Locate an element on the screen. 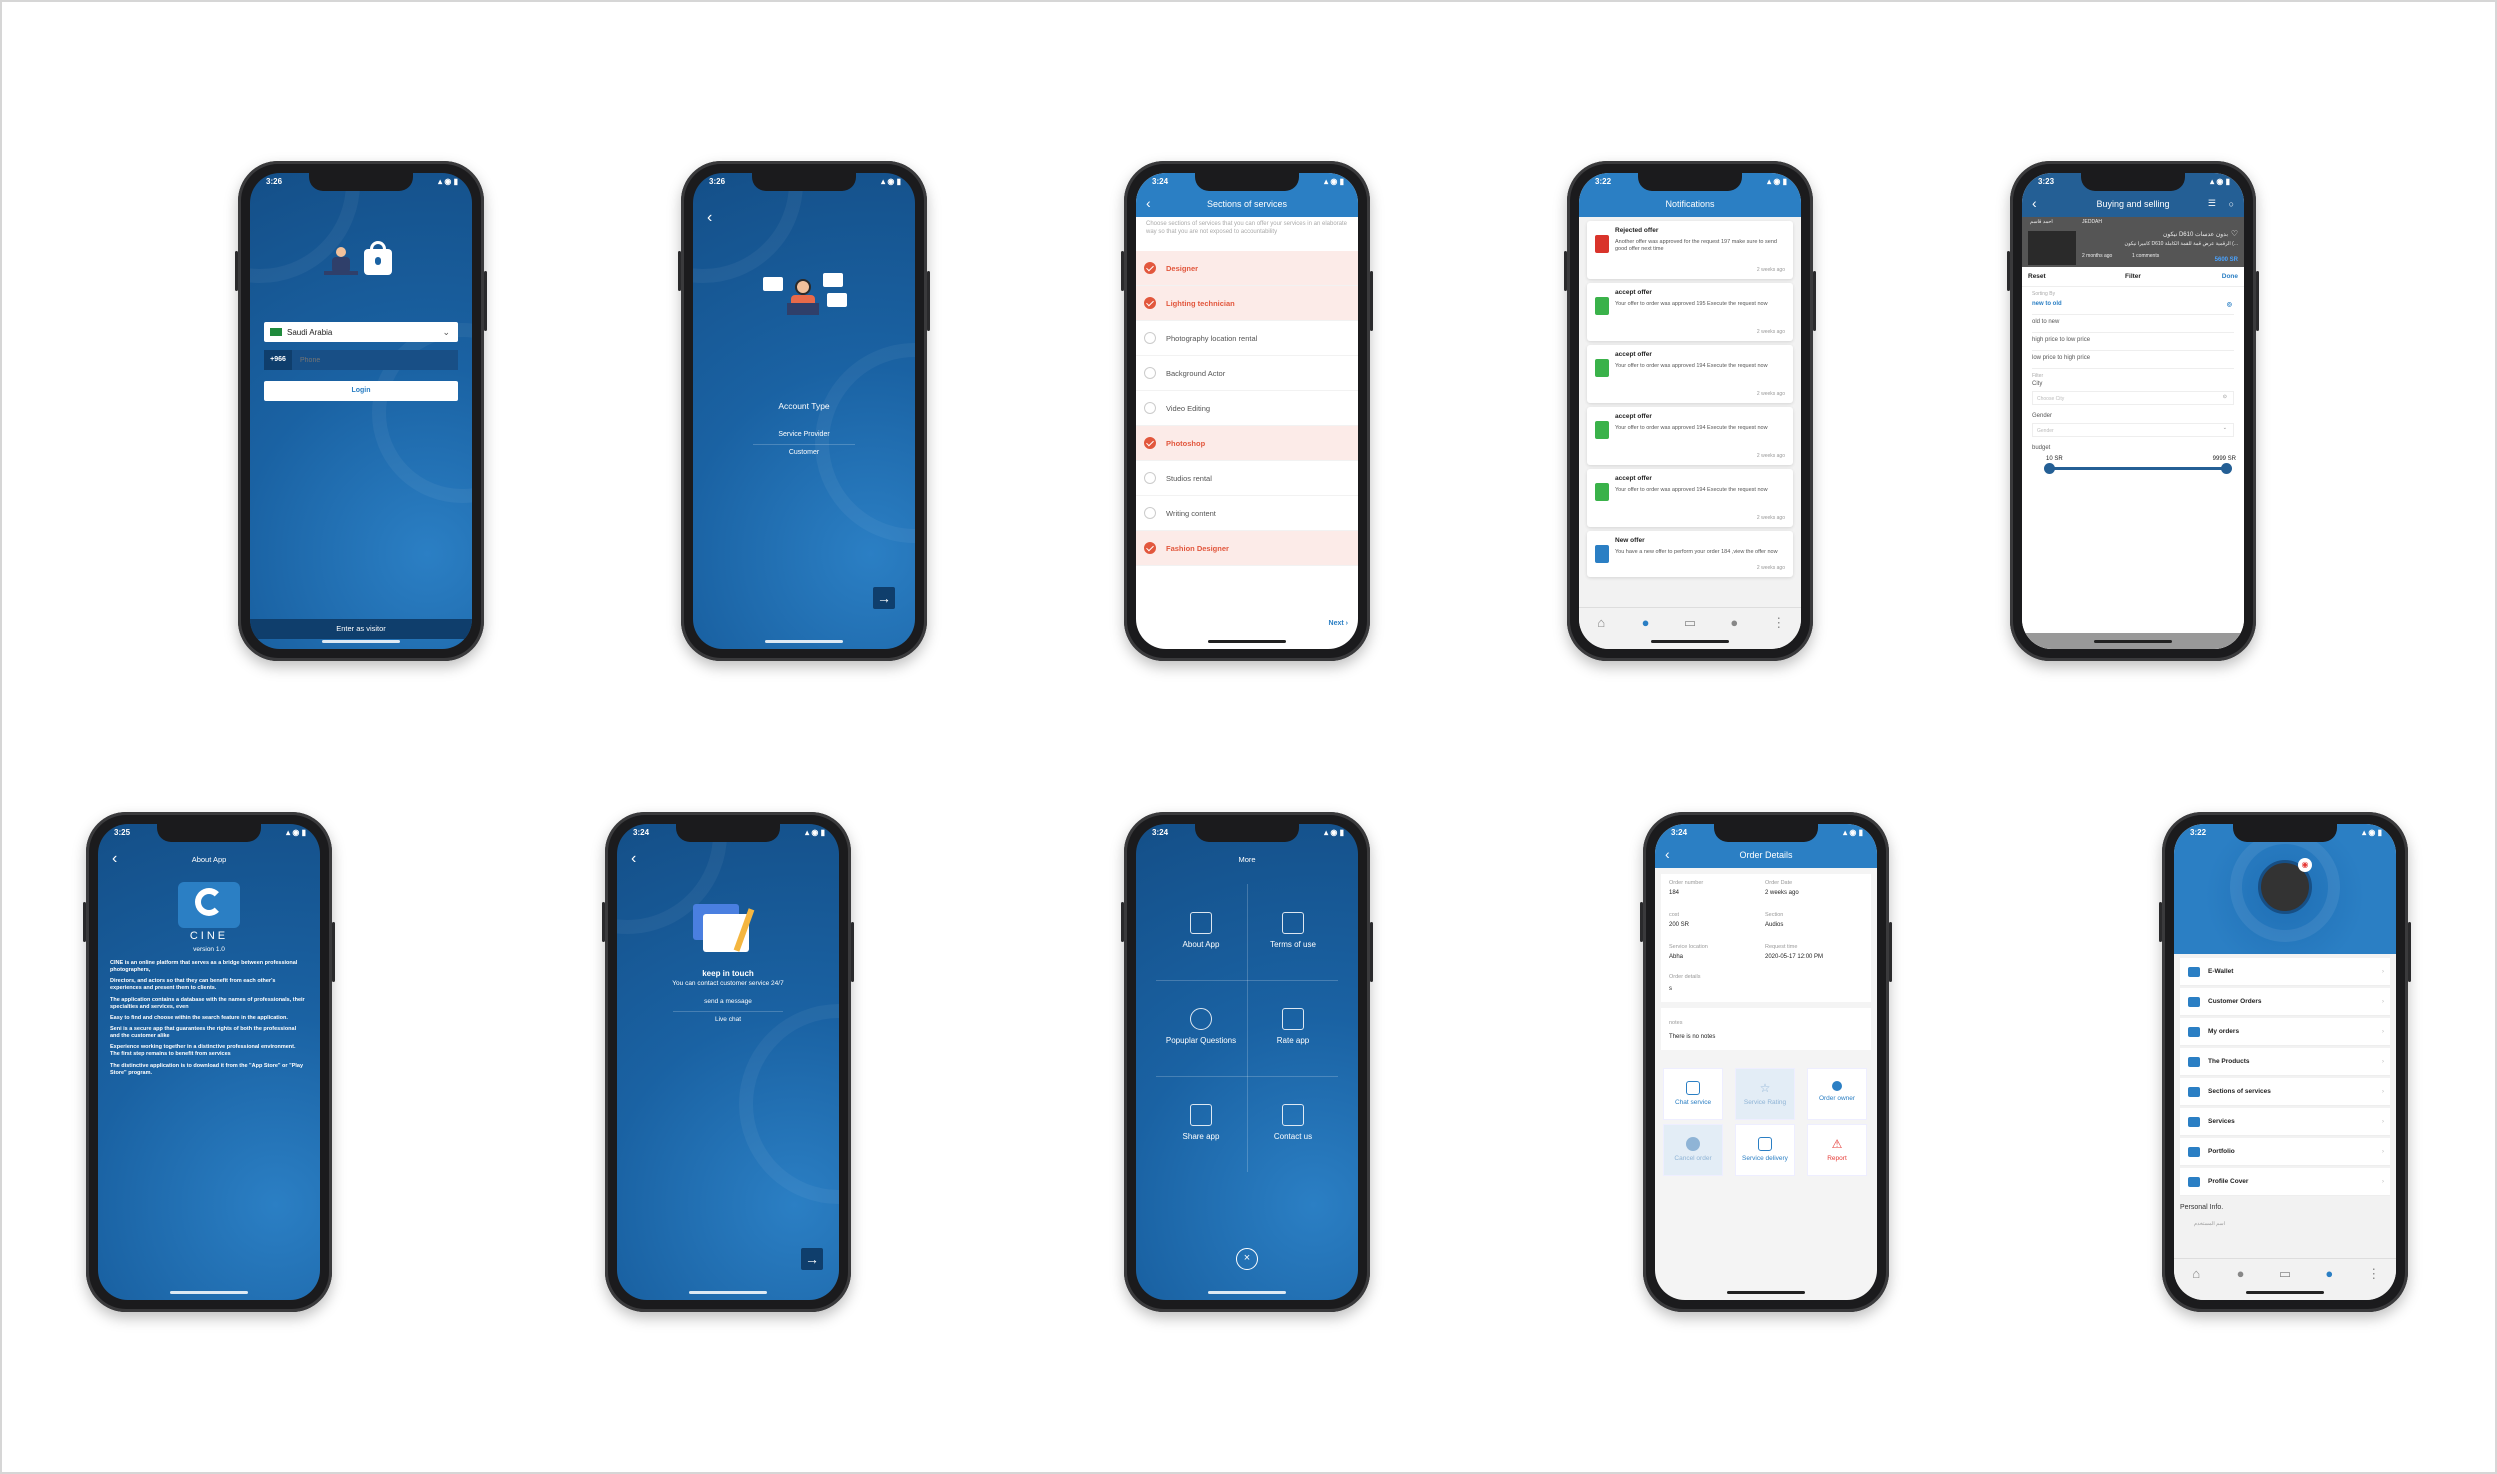 This screenshot has height=1474, width=2497. service-provider-option: Service Provider is located at coordinates (804, 438).